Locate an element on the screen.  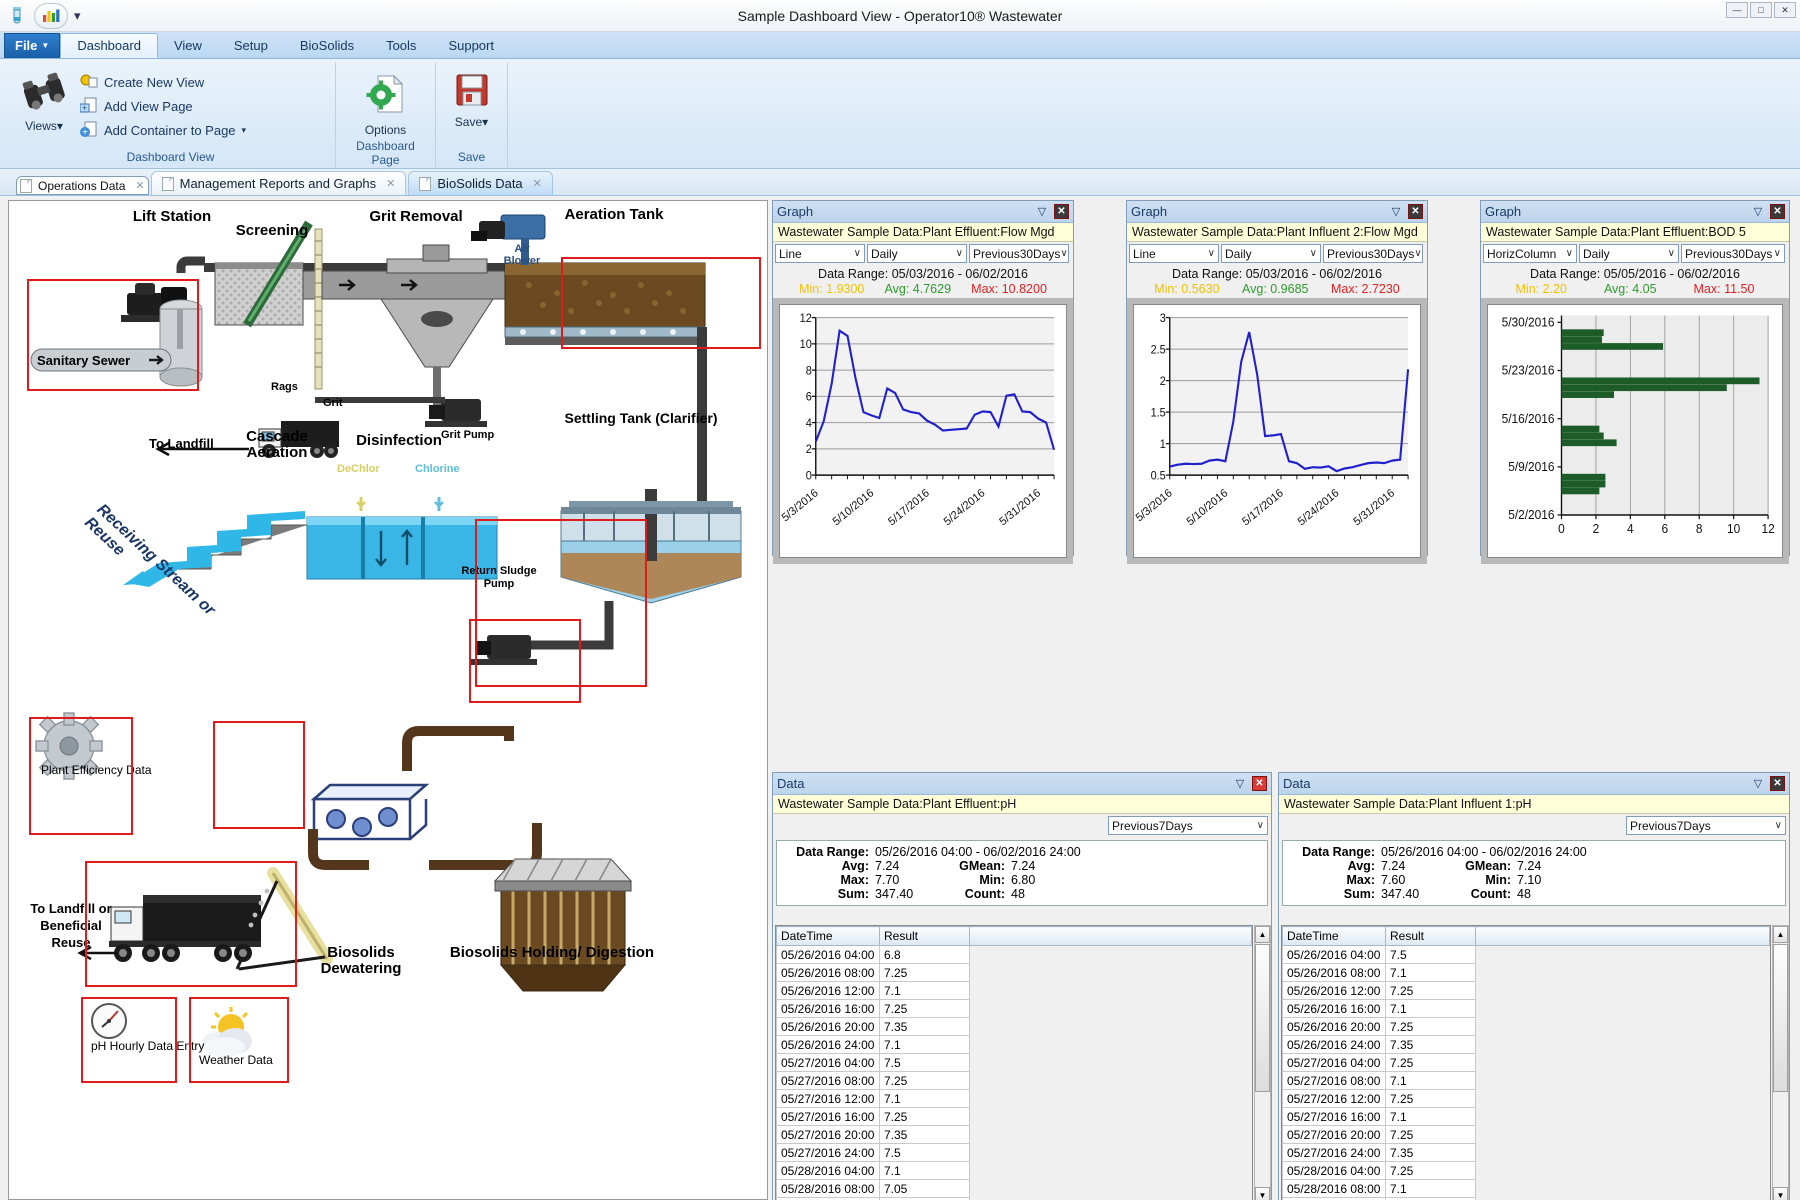
table-row: 05/27/2016 20:00 7.35 is located at coordinates (1014, 1134).